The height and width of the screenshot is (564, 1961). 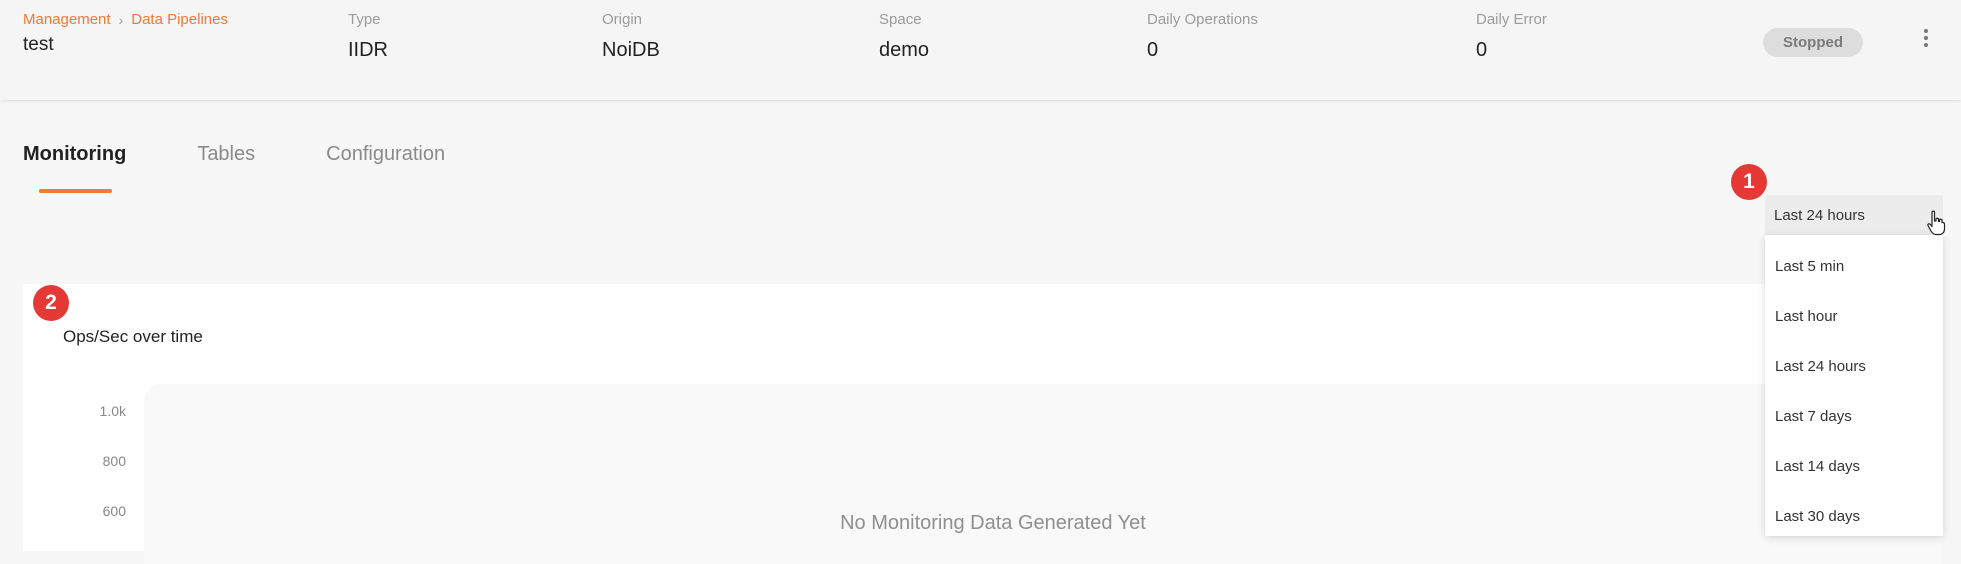 I want to click on time-range-option: Last 24 hours, so click(x=1854, y=366).